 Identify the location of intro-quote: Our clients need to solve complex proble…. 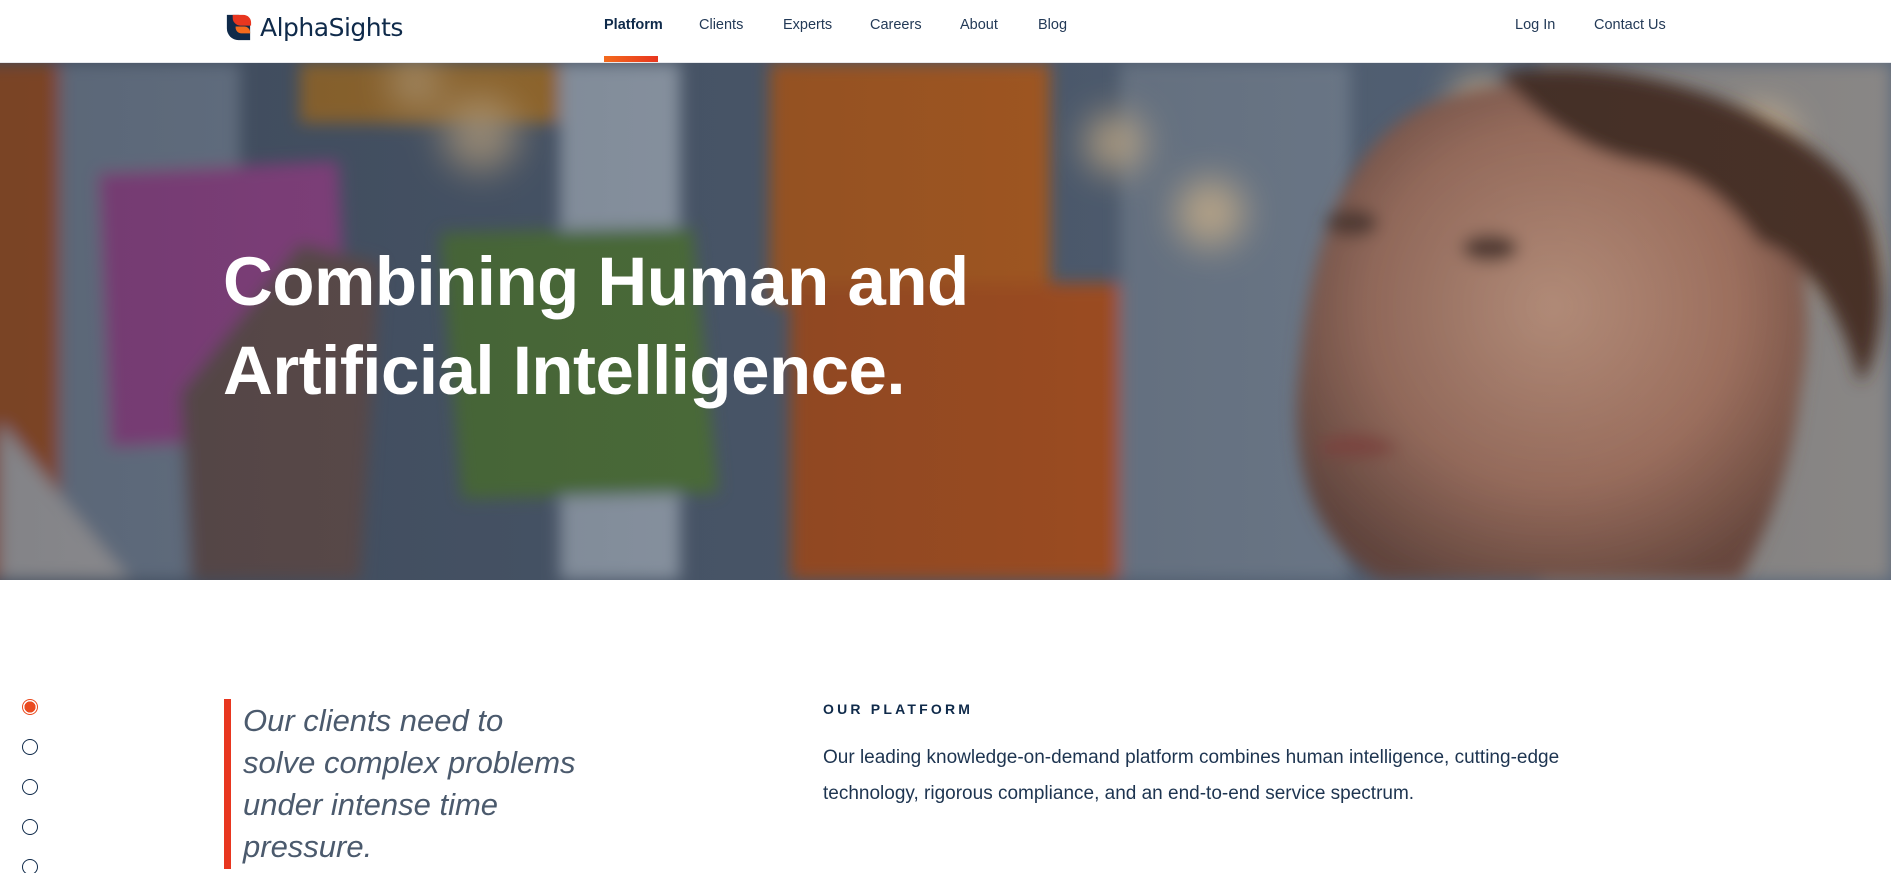
(423, 784).